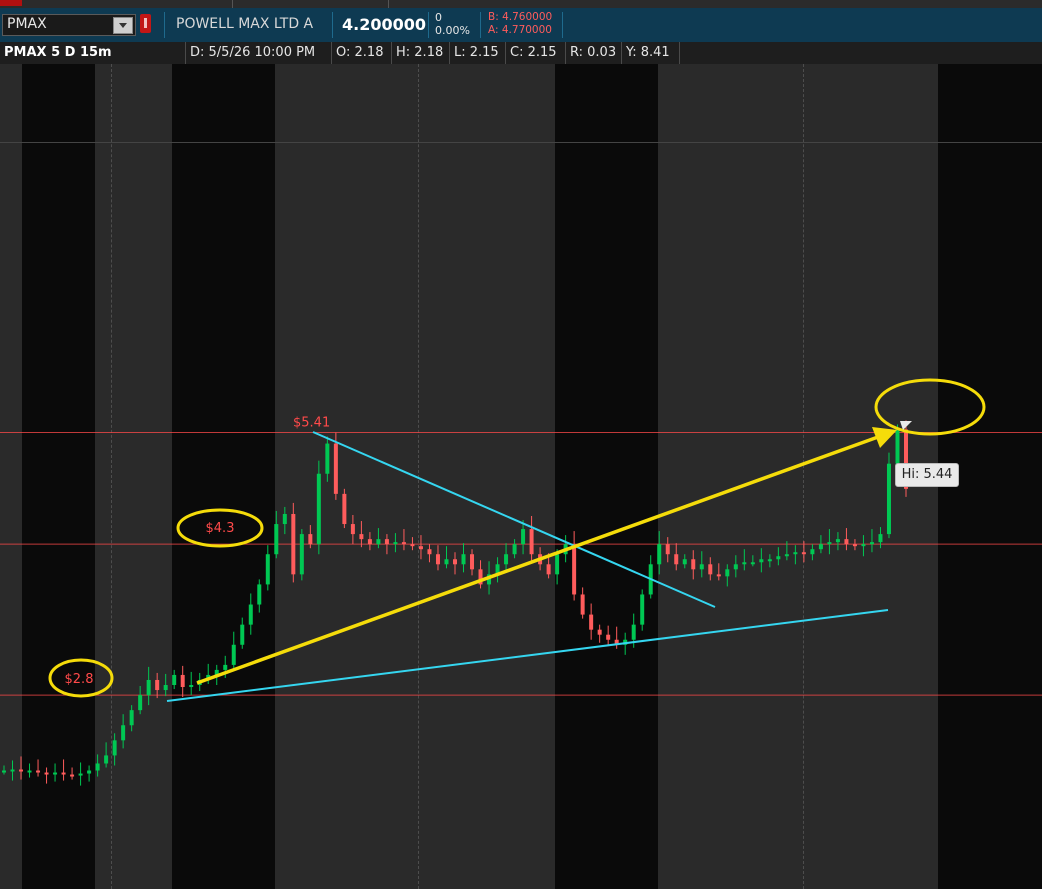 This screenshot has width=1042, height=889. I want to click on link-color-icon, so click(145, 23).